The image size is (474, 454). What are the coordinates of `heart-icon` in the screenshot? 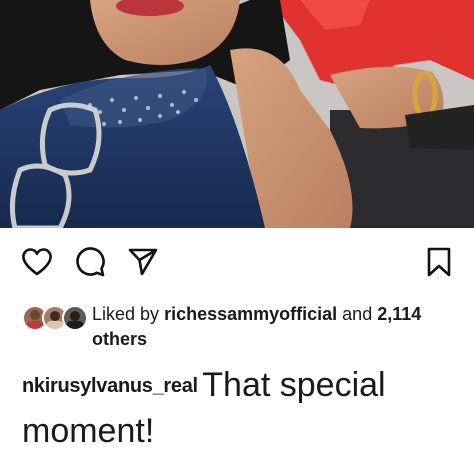 It's located at (37, 262).